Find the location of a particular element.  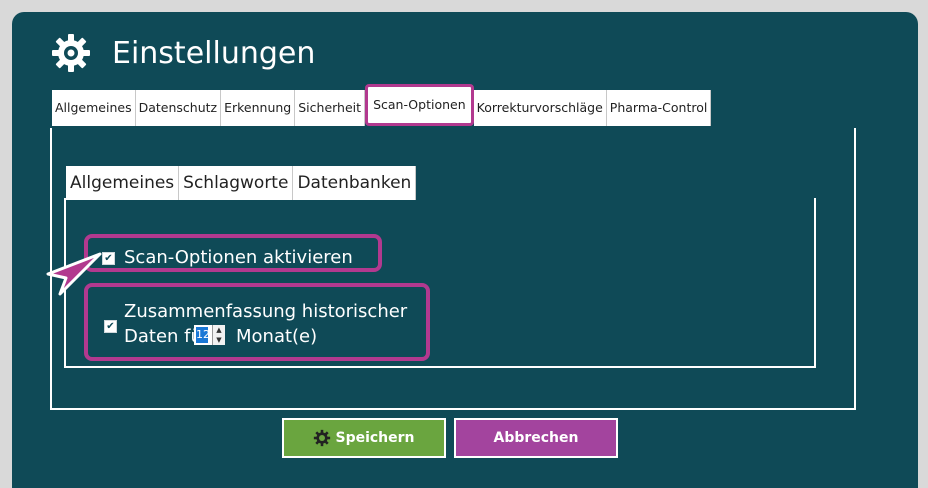

tab-pharma-control: Pharma-Control is located at coordinates (659, 108).